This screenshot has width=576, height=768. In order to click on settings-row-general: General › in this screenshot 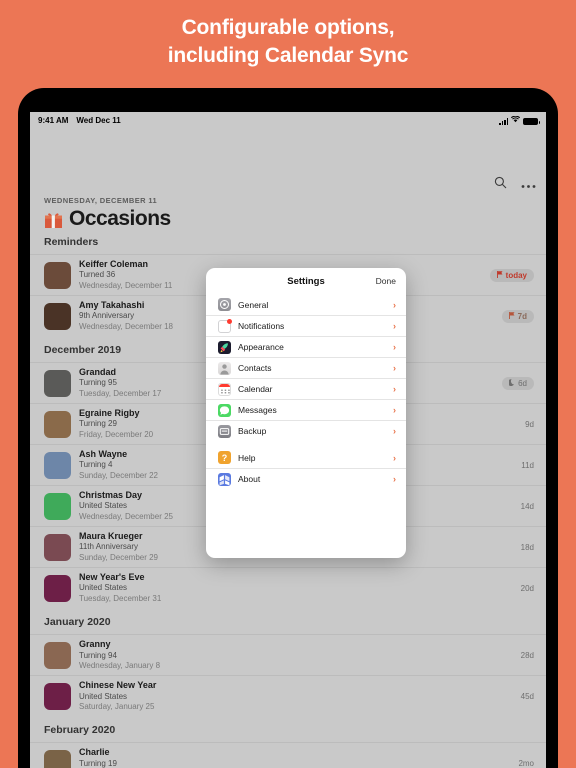, I will do `click(306, 304)`.